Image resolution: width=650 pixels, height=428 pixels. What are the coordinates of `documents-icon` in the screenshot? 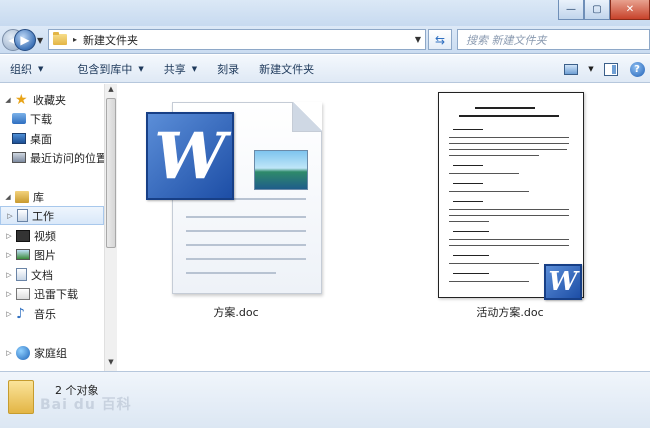 It's located at (21, 274).